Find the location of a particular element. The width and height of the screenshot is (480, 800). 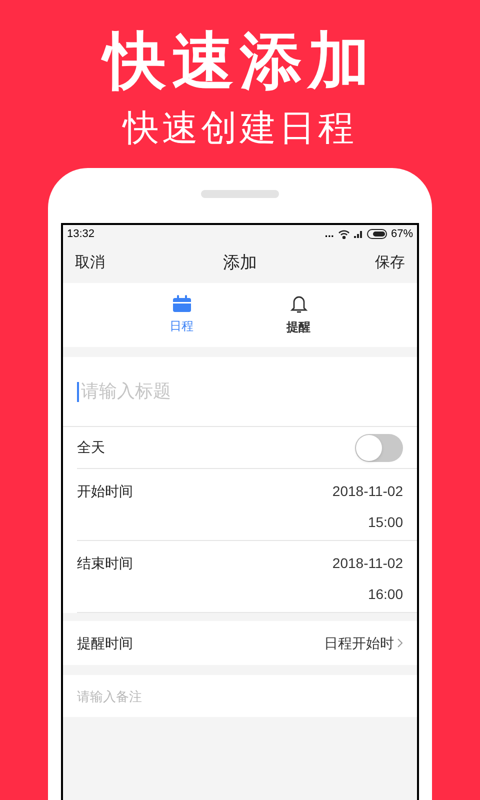

time-label: 结束时间 is located at coordinates (105, 563).